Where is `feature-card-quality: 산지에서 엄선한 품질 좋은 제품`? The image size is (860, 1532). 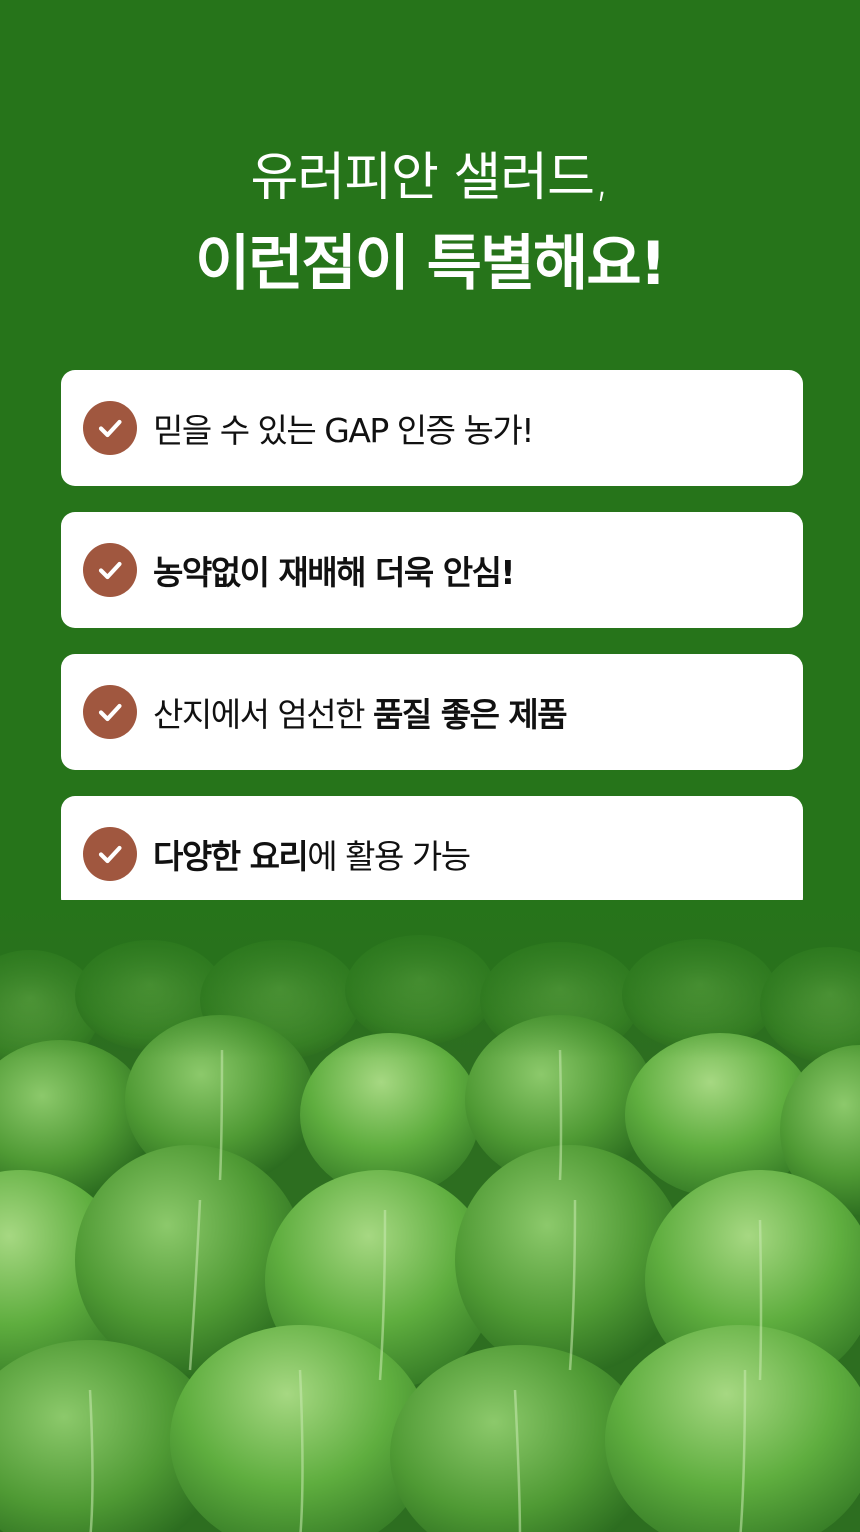
feature-card-quality: 산지에서 엄선한 품질 좋은 제품 is located at coordinates (432, 712).